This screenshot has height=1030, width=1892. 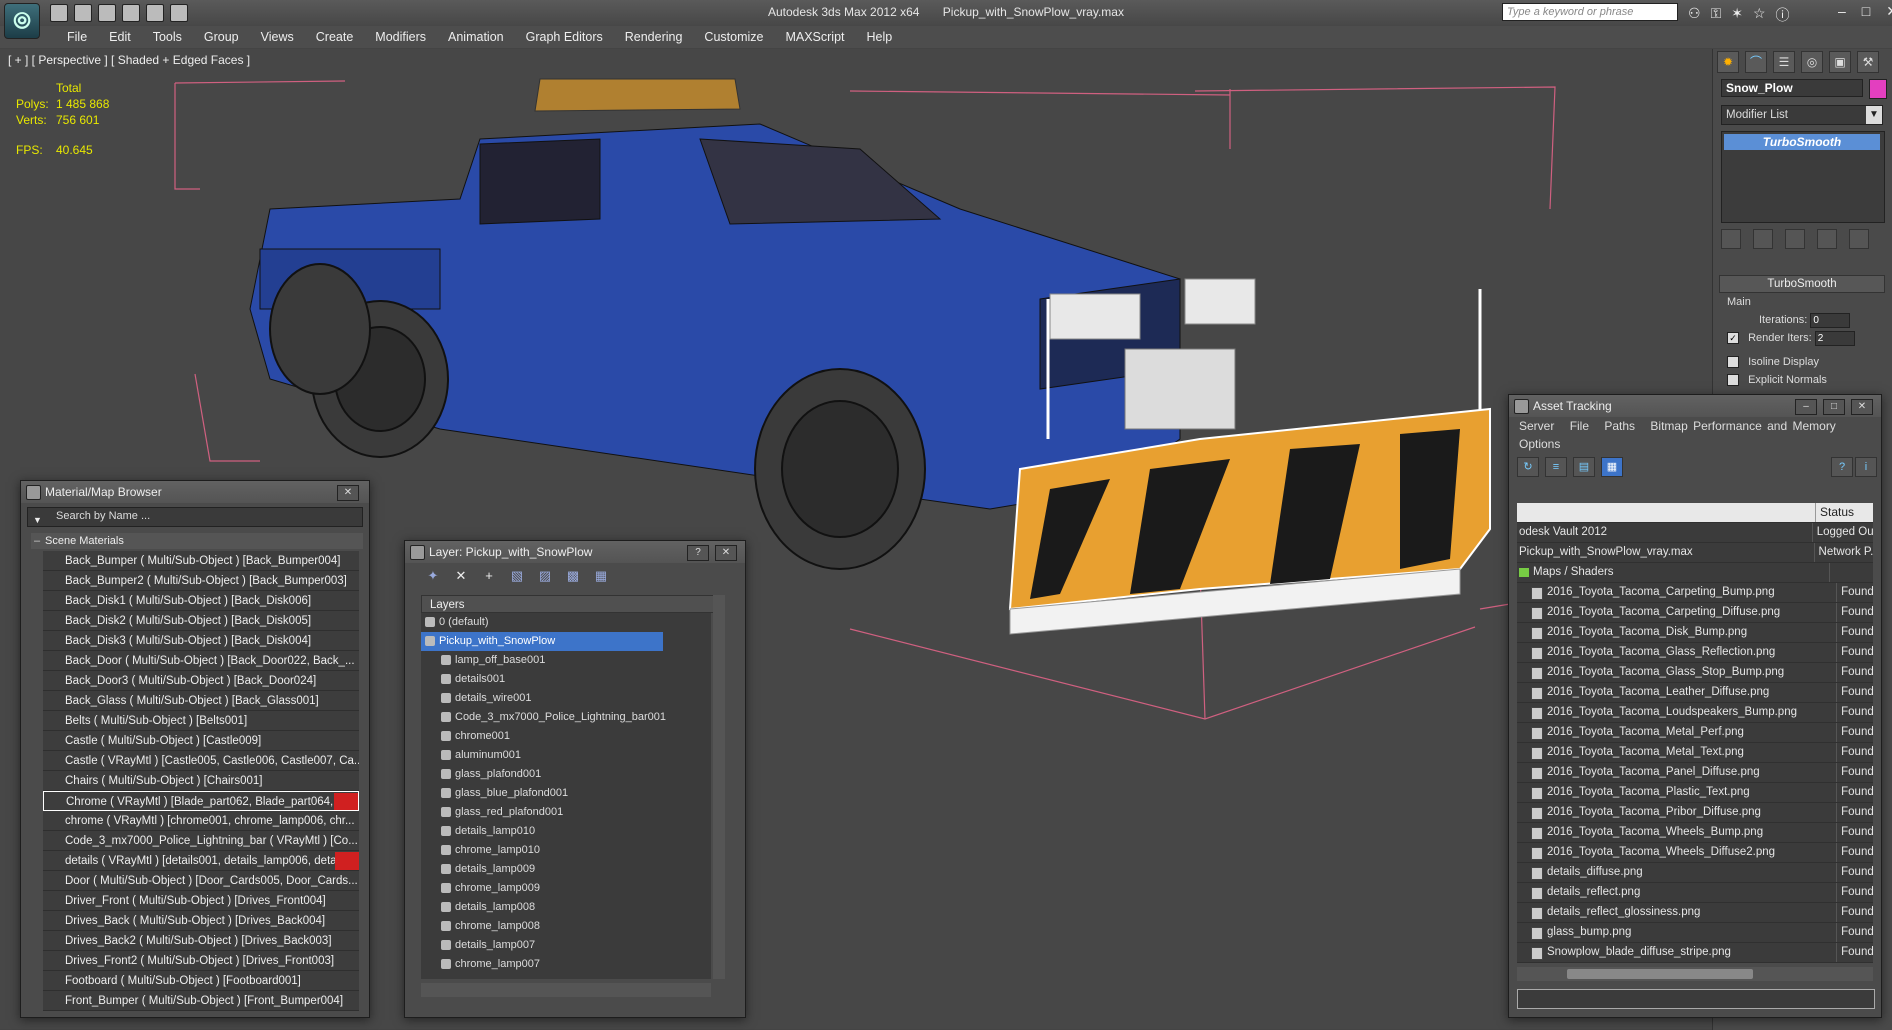 I want to click on layer-object-row: chrome_lamp008, so click(x=566, y=926).